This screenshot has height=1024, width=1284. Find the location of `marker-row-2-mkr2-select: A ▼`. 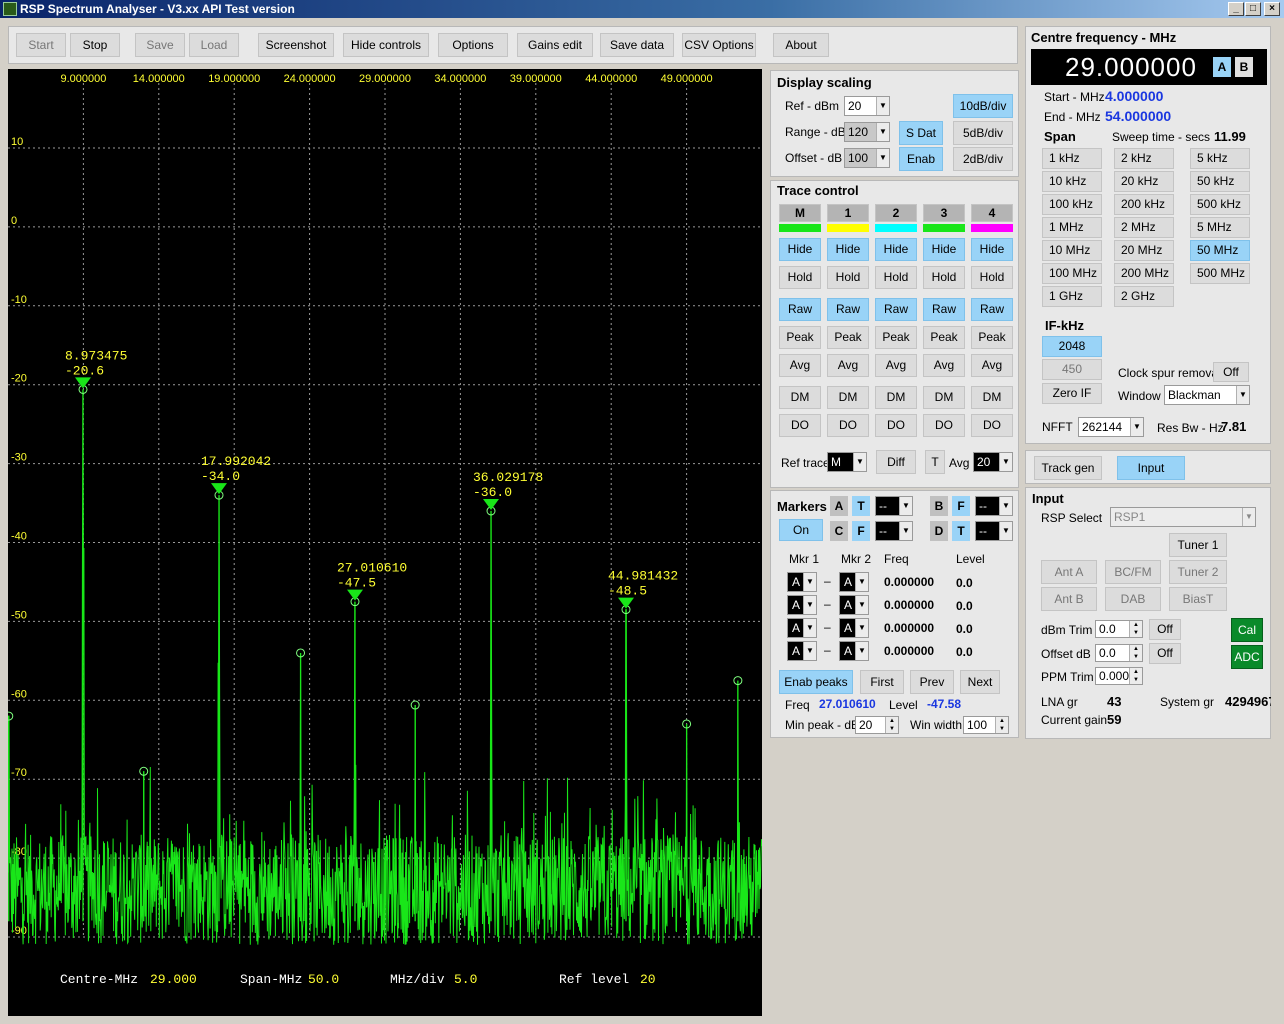

marker-row-2-mkr2-select: A ▼ is located at coordinates (854, 628).